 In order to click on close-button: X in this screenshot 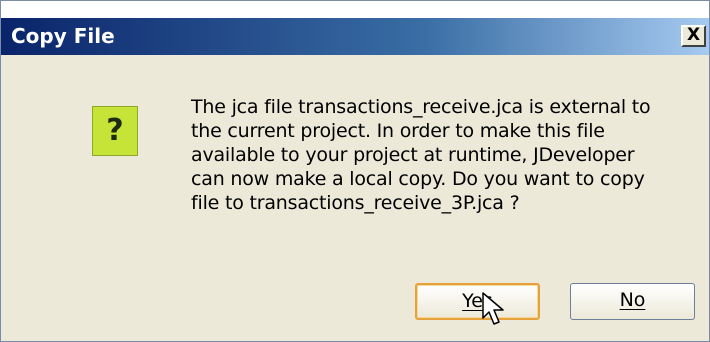, I will do `click(693, 36)`.